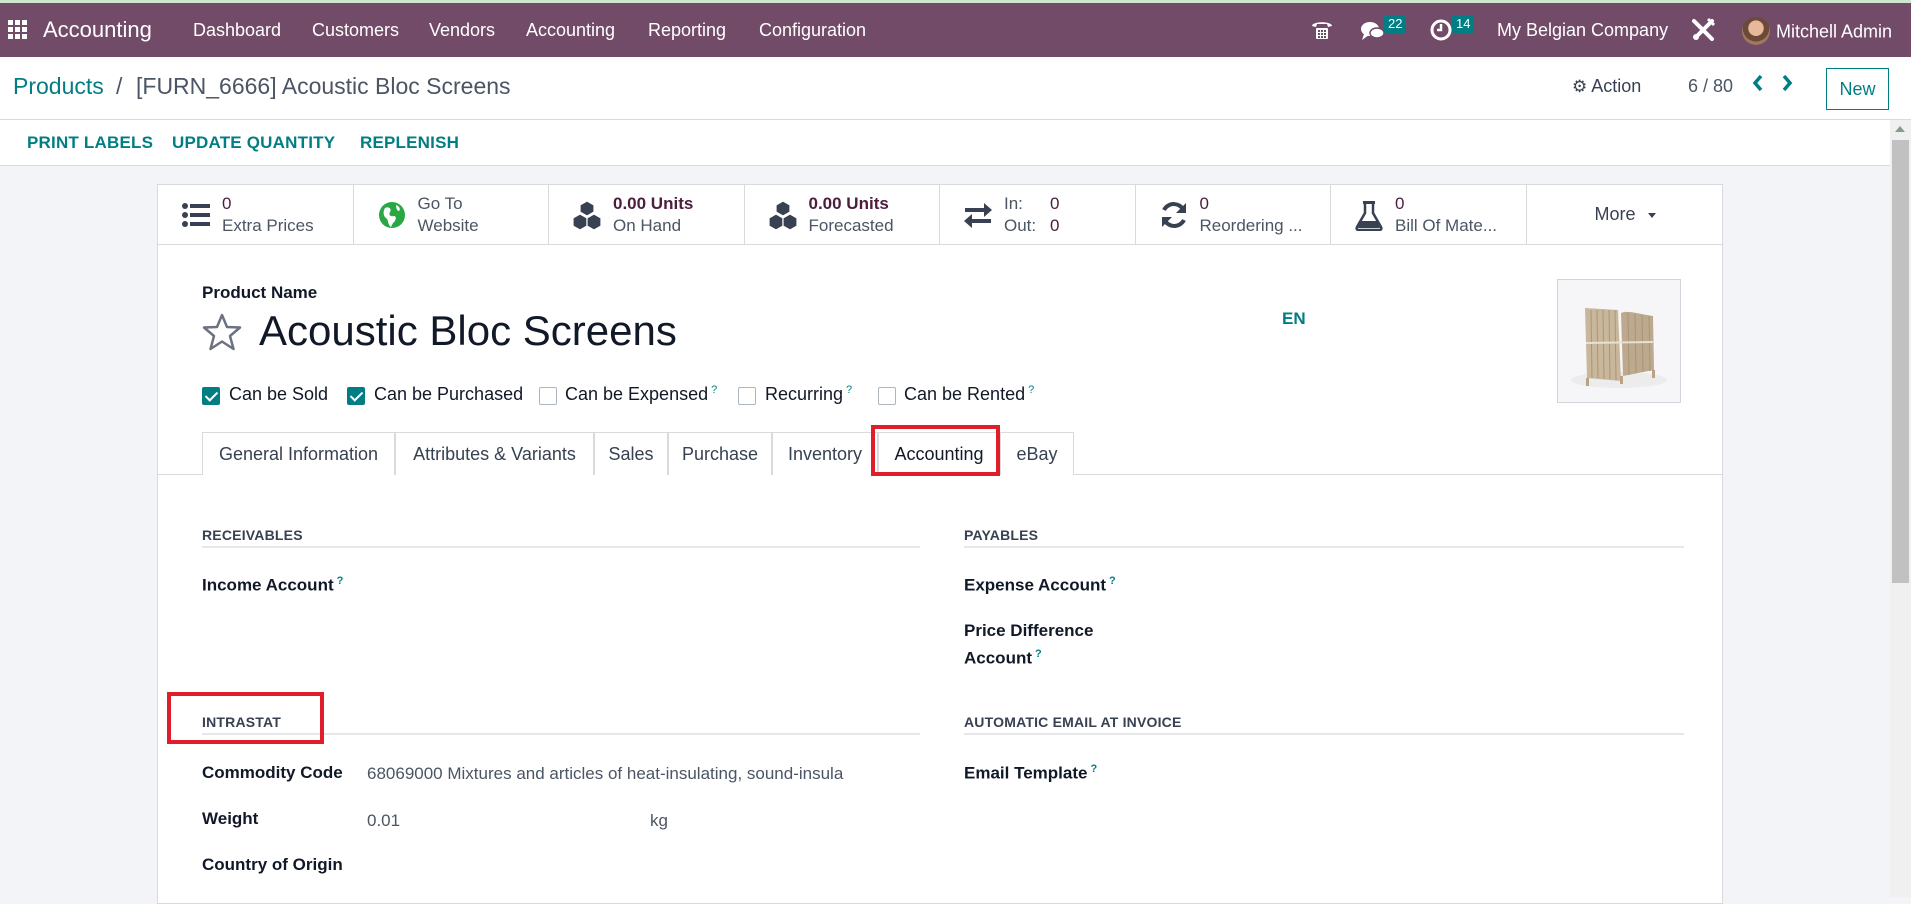 The image size is (1911, 904). I want to click on can-be-rented-label: Can be Rented?, so click(969, 394).